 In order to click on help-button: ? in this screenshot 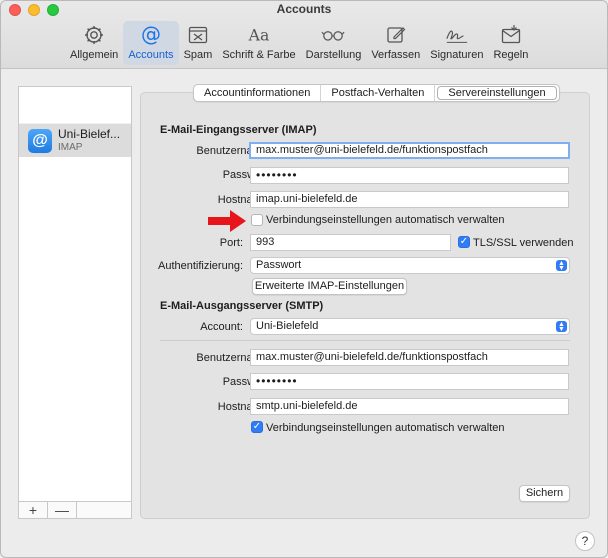, I will do `click(585, 541)`.